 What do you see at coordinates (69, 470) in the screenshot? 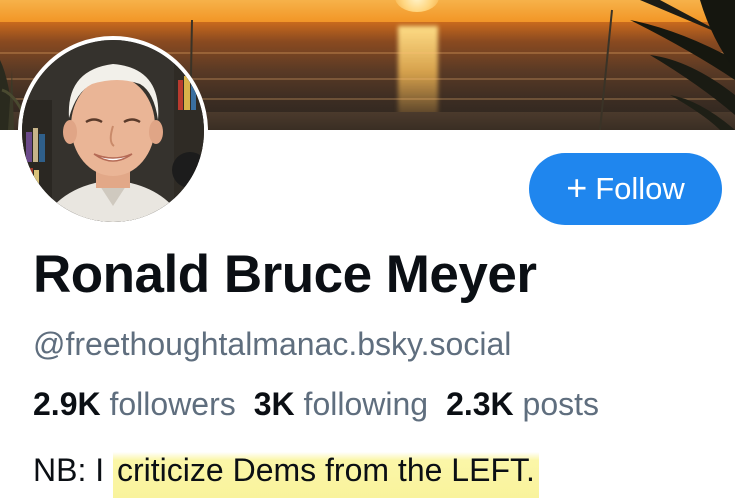
I see `bio-prefix: NB: I` at bounding box center [69, 470].